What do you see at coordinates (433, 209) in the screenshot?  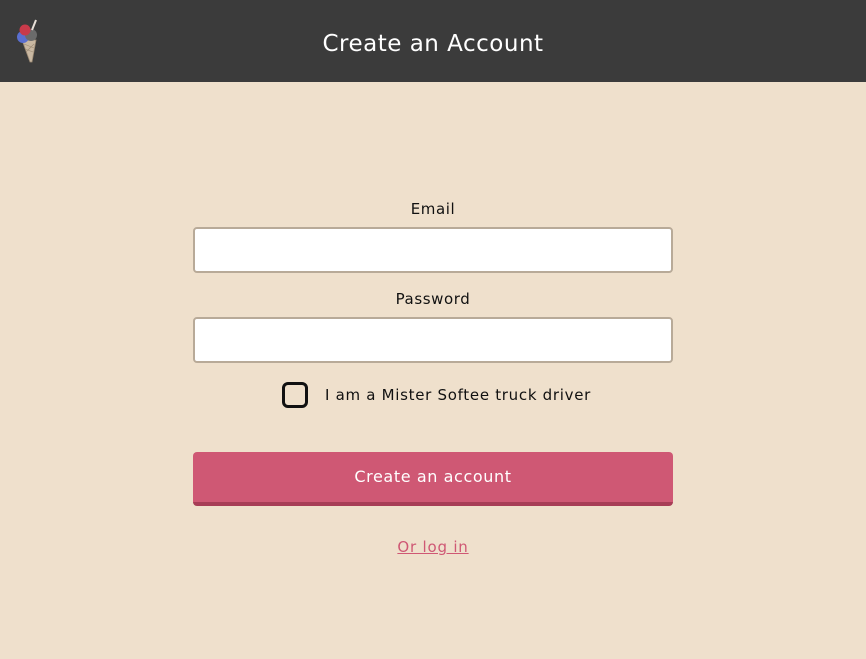 I see `email-label: Email` at bounding box center [433, 209].